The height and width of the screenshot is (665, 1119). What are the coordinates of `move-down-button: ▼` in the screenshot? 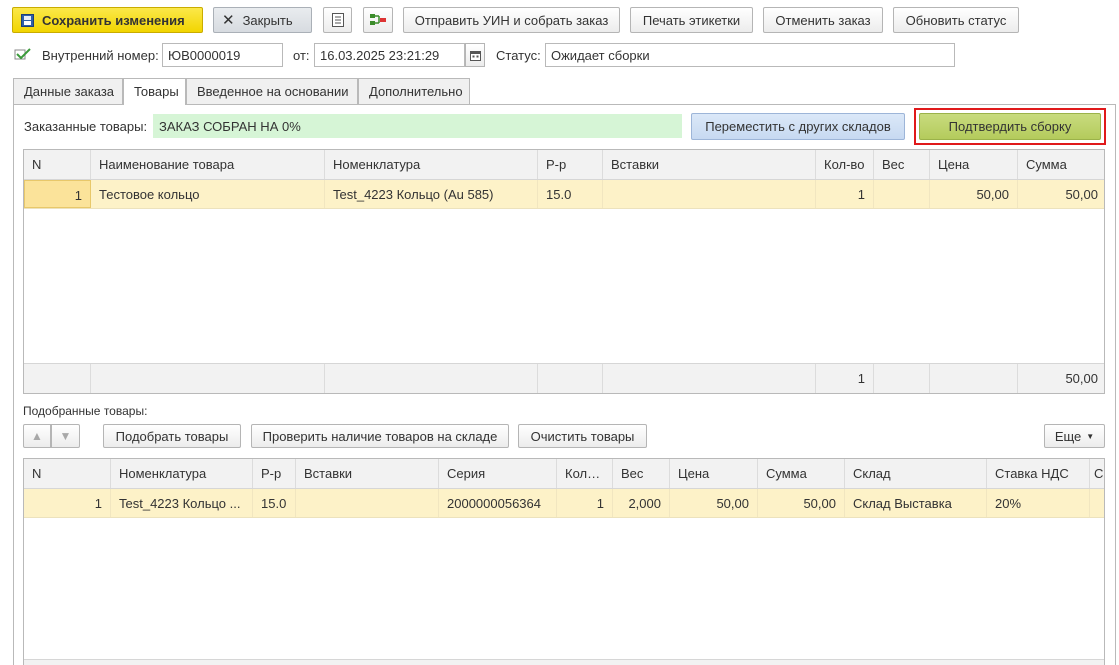 It's located at (65, 436).